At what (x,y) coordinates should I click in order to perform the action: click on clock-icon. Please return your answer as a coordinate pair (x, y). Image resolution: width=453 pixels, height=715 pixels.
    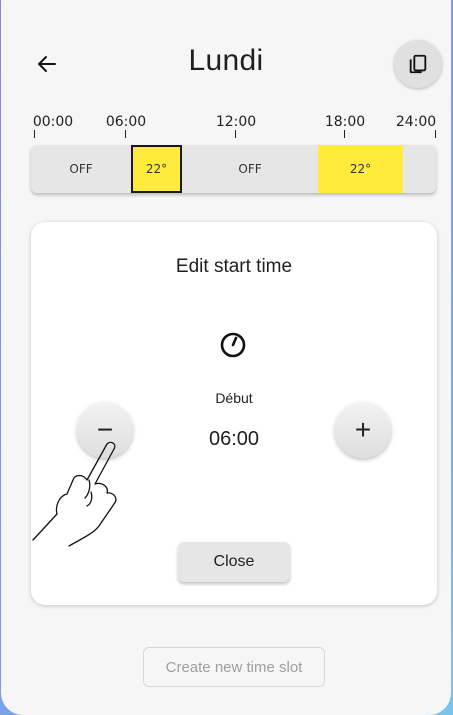
    Looking at the image, I should click on (233, 345).